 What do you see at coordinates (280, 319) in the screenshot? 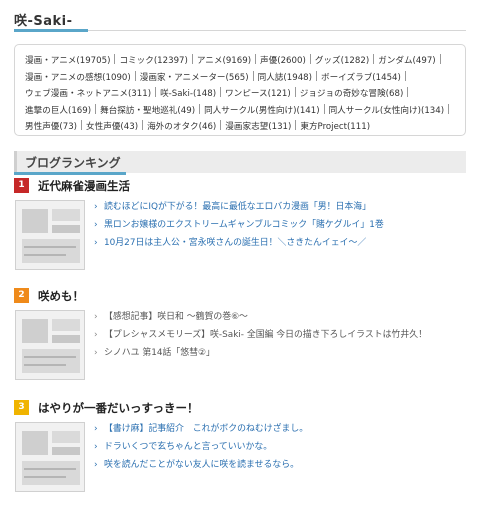
I see `blog-entry-link: › 【感想記事】咲日和 ～鶴賀の巻⑥～` at bounding box center [280, 319].